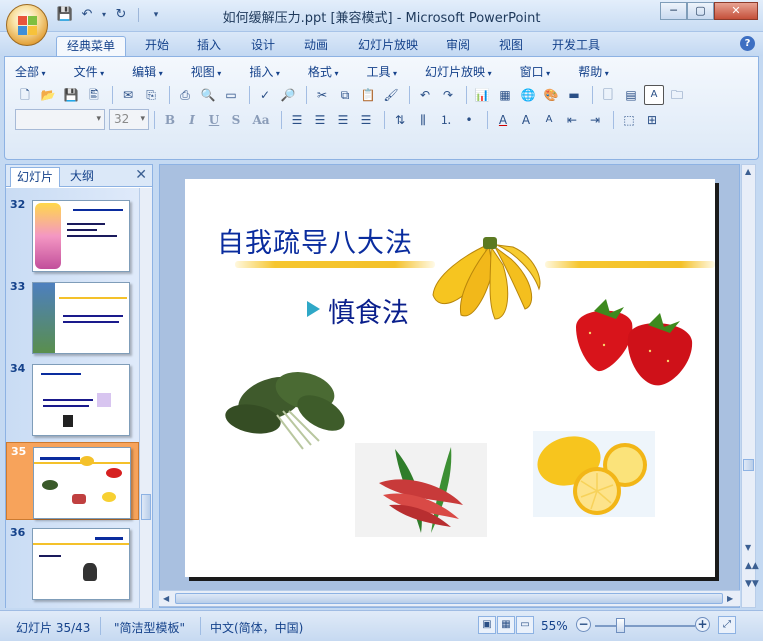  I want to click on slide-horizontal-scrollbar: ◀ ▶, so click(449, 598).